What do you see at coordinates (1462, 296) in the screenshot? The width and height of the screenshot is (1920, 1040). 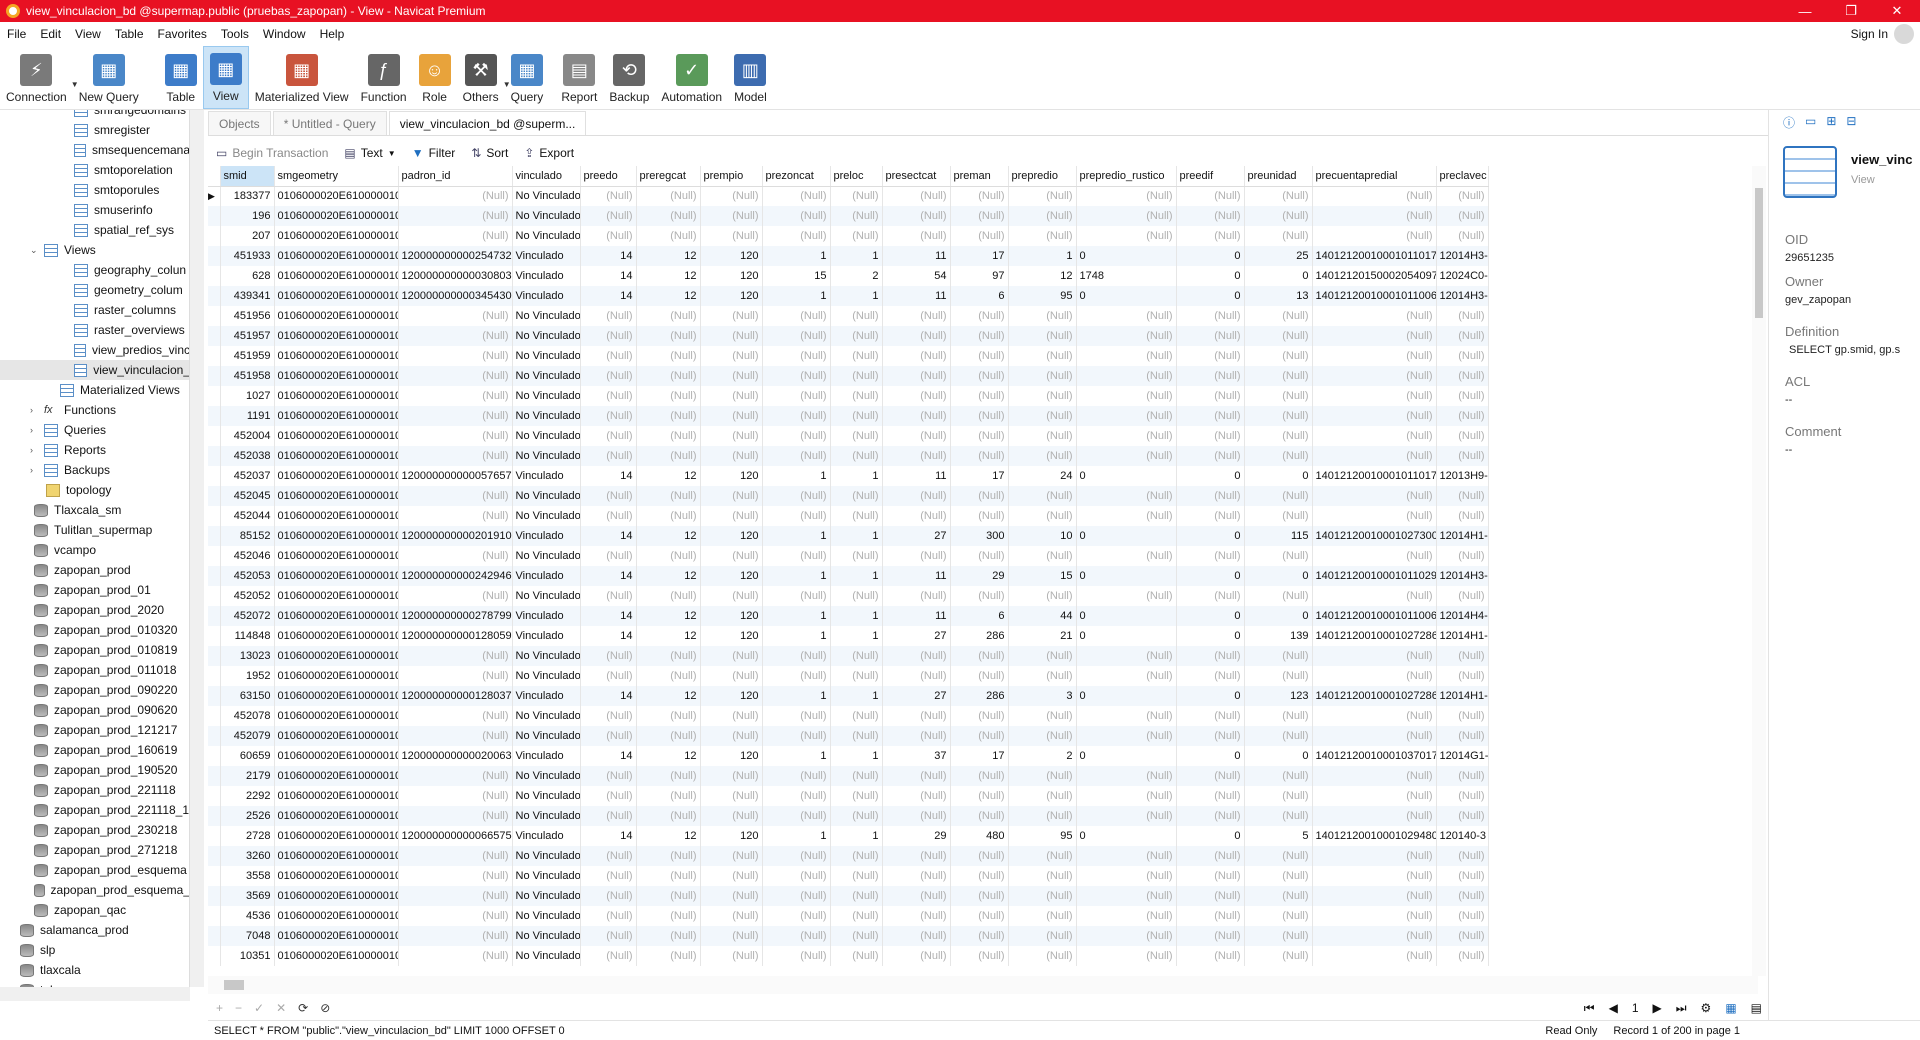 I see `cell-preclavec: 12014H3-` at bounding box center [1462, 296].